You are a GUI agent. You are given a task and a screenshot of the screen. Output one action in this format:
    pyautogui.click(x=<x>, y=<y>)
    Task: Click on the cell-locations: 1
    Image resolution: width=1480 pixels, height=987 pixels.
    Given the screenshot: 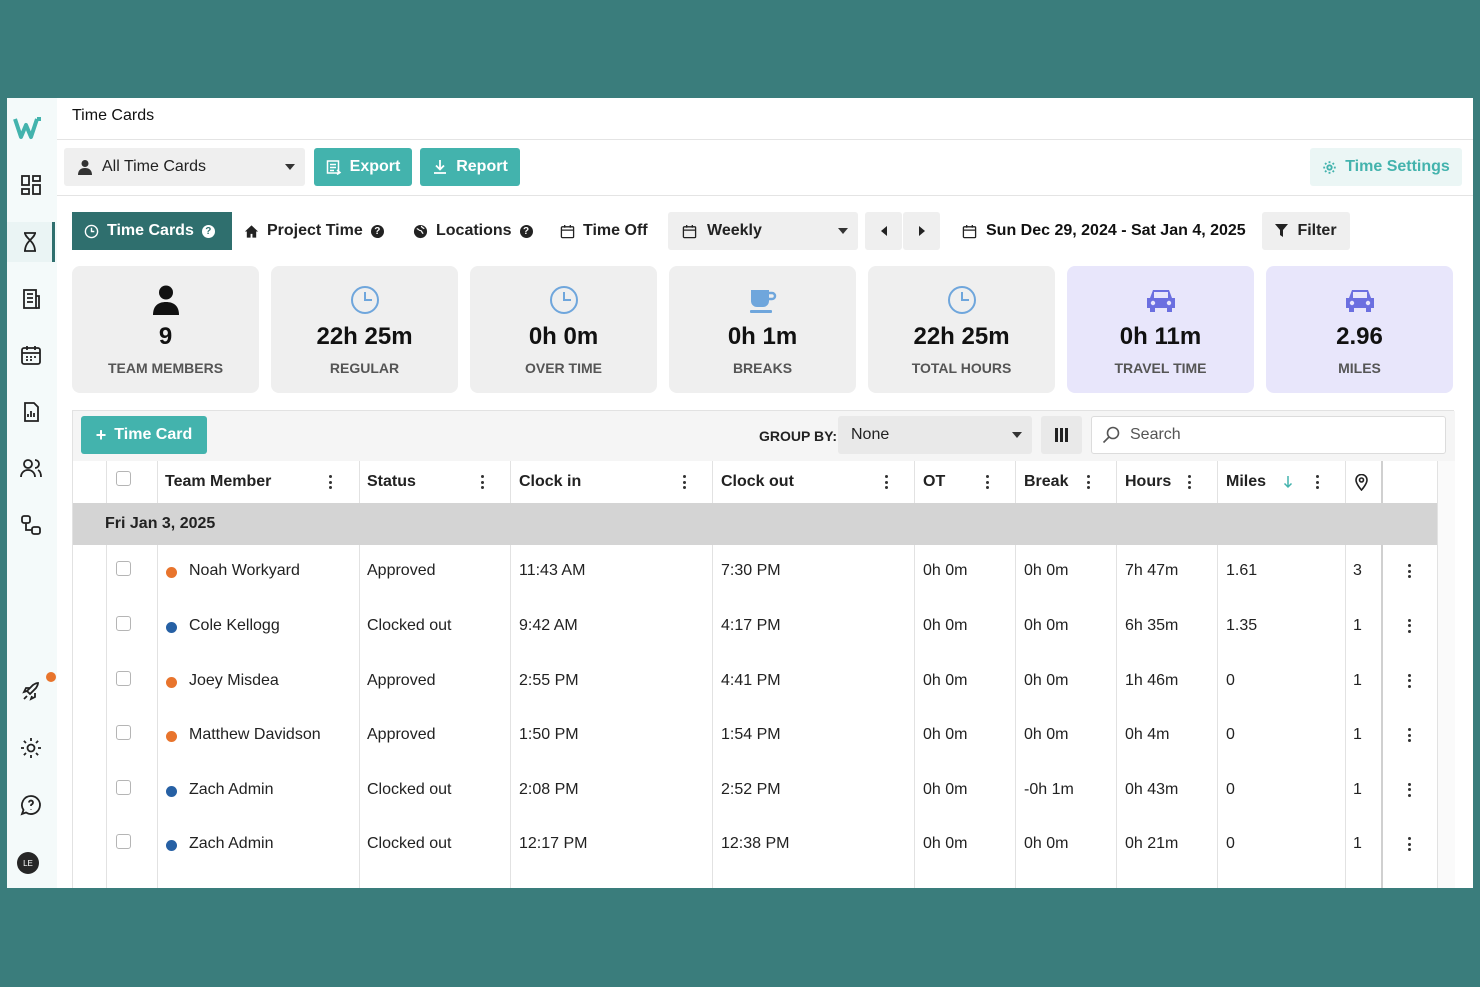 What is the action you would take?
    pyautogui.click(x=1357, y=735)
    